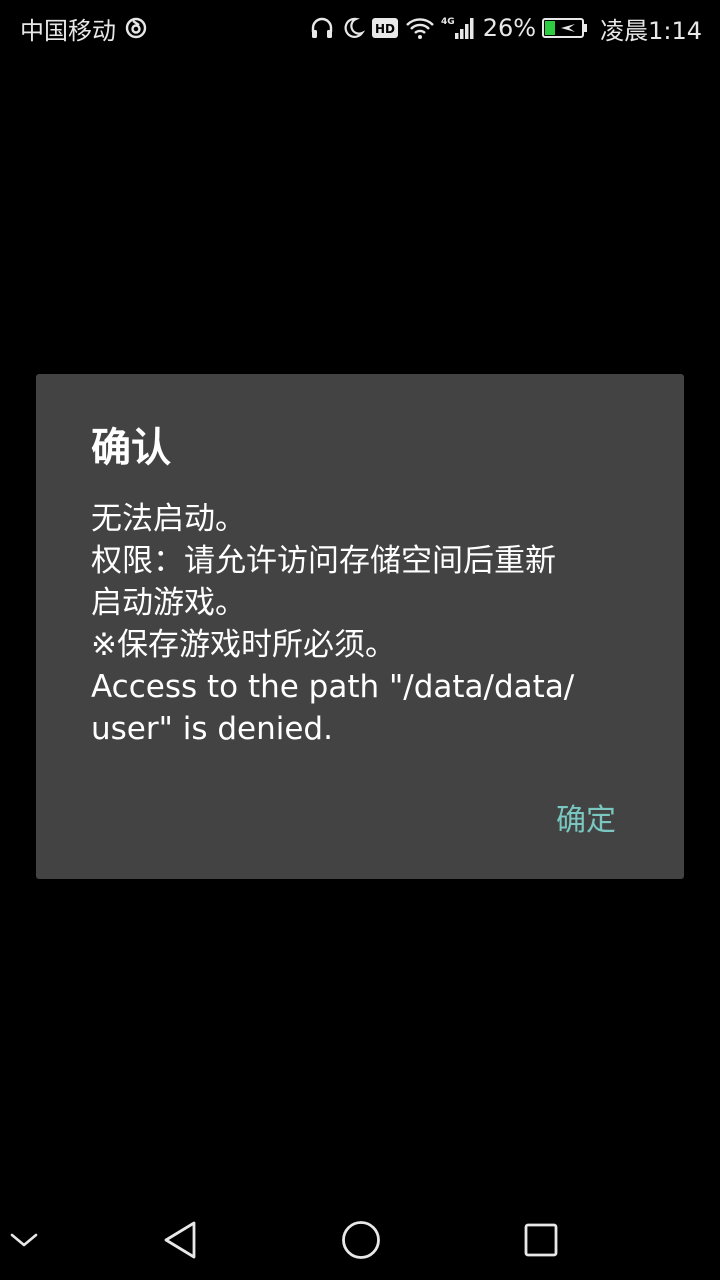  I want to click on dialog-actions: 确定, so click(586, 817).